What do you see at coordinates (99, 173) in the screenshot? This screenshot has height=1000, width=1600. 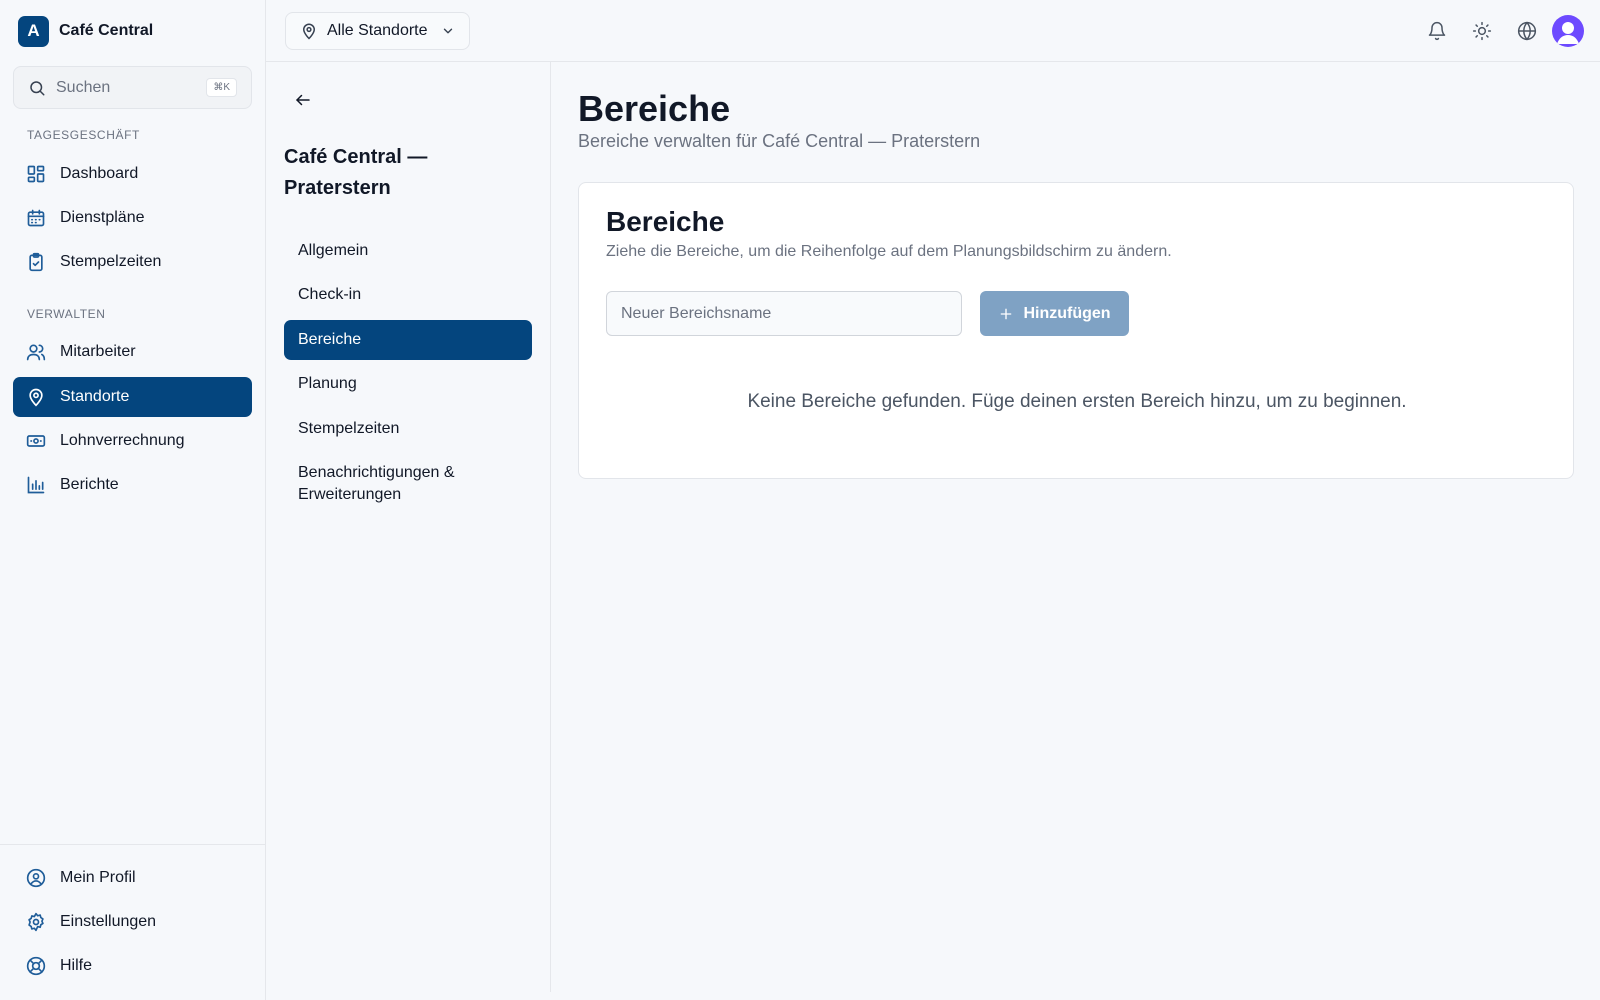 I see `sidebar-item-label: Dashboard` at bounding box center [99, 173].